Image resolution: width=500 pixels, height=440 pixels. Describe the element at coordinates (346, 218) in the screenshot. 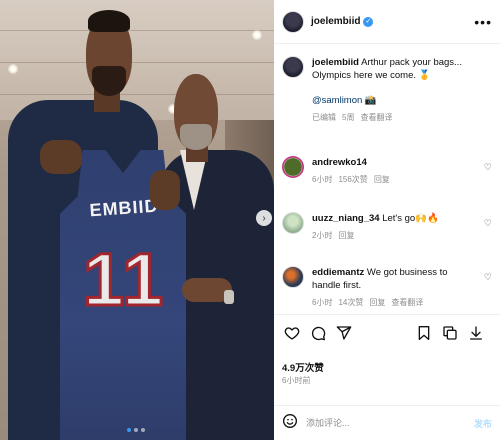

I see `comment-author: uuzz_niang_34` at that location.